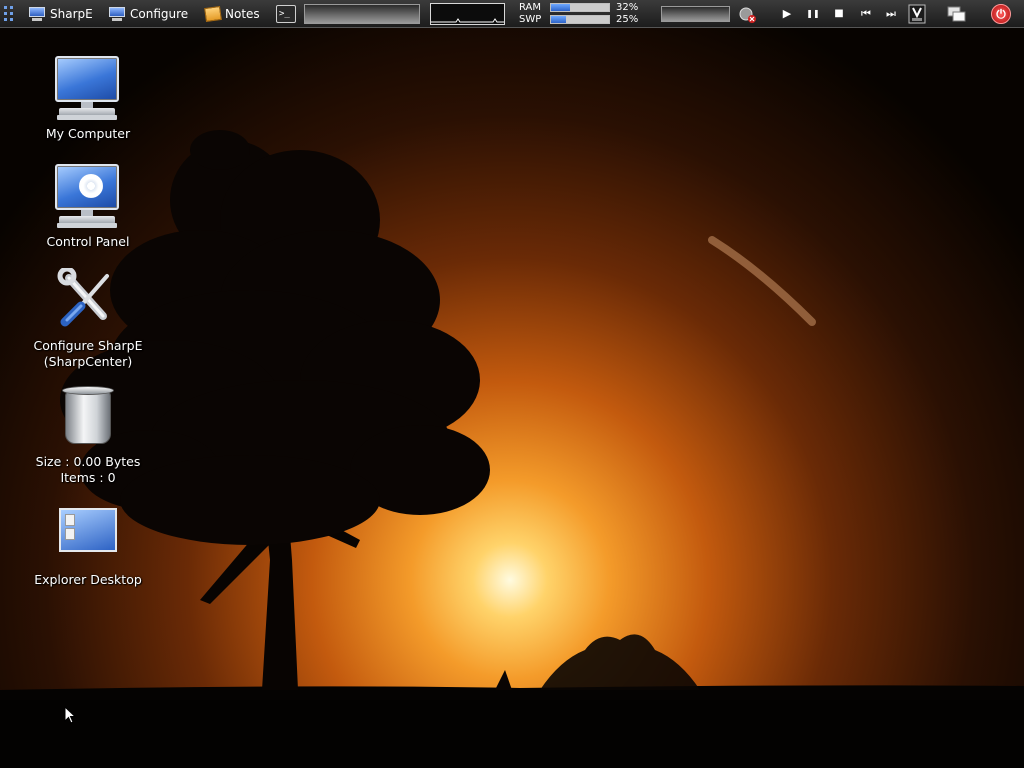  What do you see at coordinates (88, 300) in the screenshot?
I see `wrench-screwdriver-icon` at bounding box center [88, 300].